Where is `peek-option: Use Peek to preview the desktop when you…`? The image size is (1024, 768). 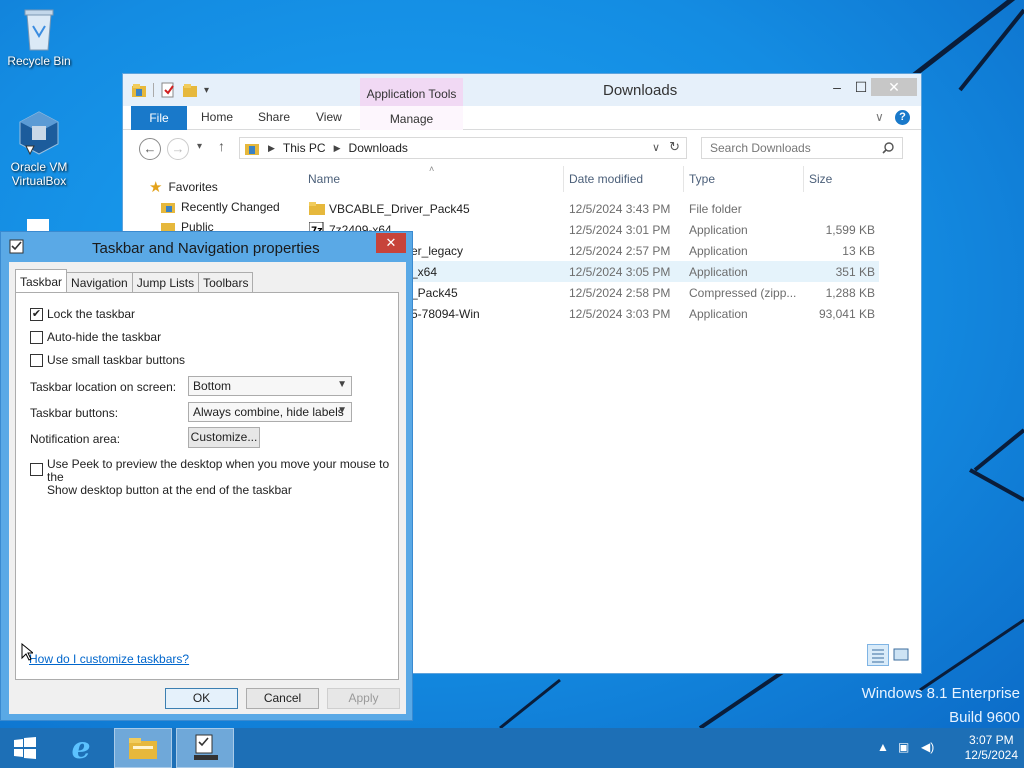
peek-option: Use Peek to preview the desktop when you… is located at coordinates (214, 477).